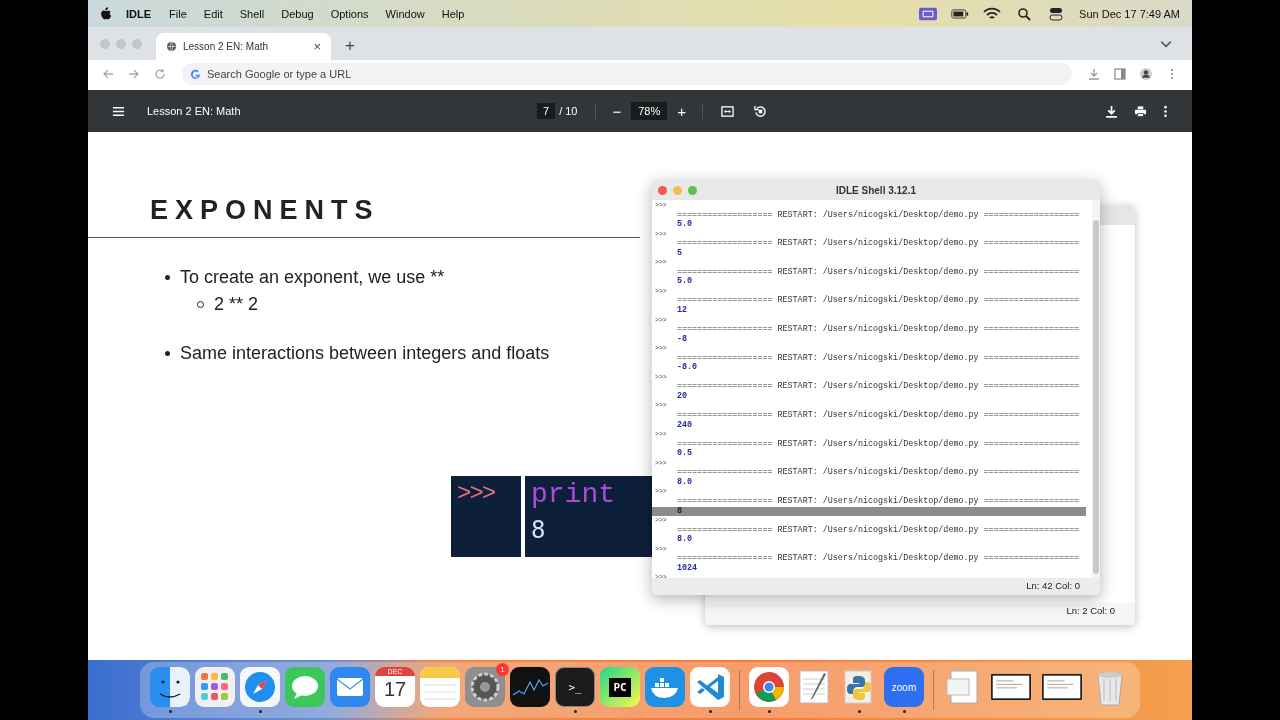 The width and height of the screenshot is (1280, 720). Describe the element at coordinates (530, 687) in the screenshot. I see `chart-icon` at that location.